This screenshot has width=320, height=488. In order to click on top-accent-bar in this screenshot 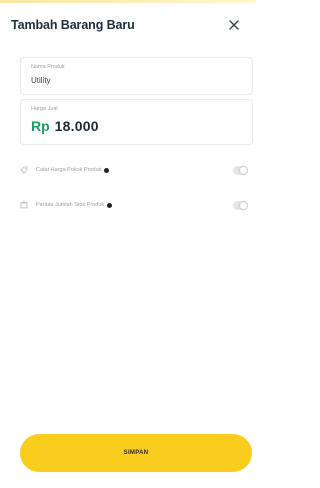, I will do `click(128, 1)`.